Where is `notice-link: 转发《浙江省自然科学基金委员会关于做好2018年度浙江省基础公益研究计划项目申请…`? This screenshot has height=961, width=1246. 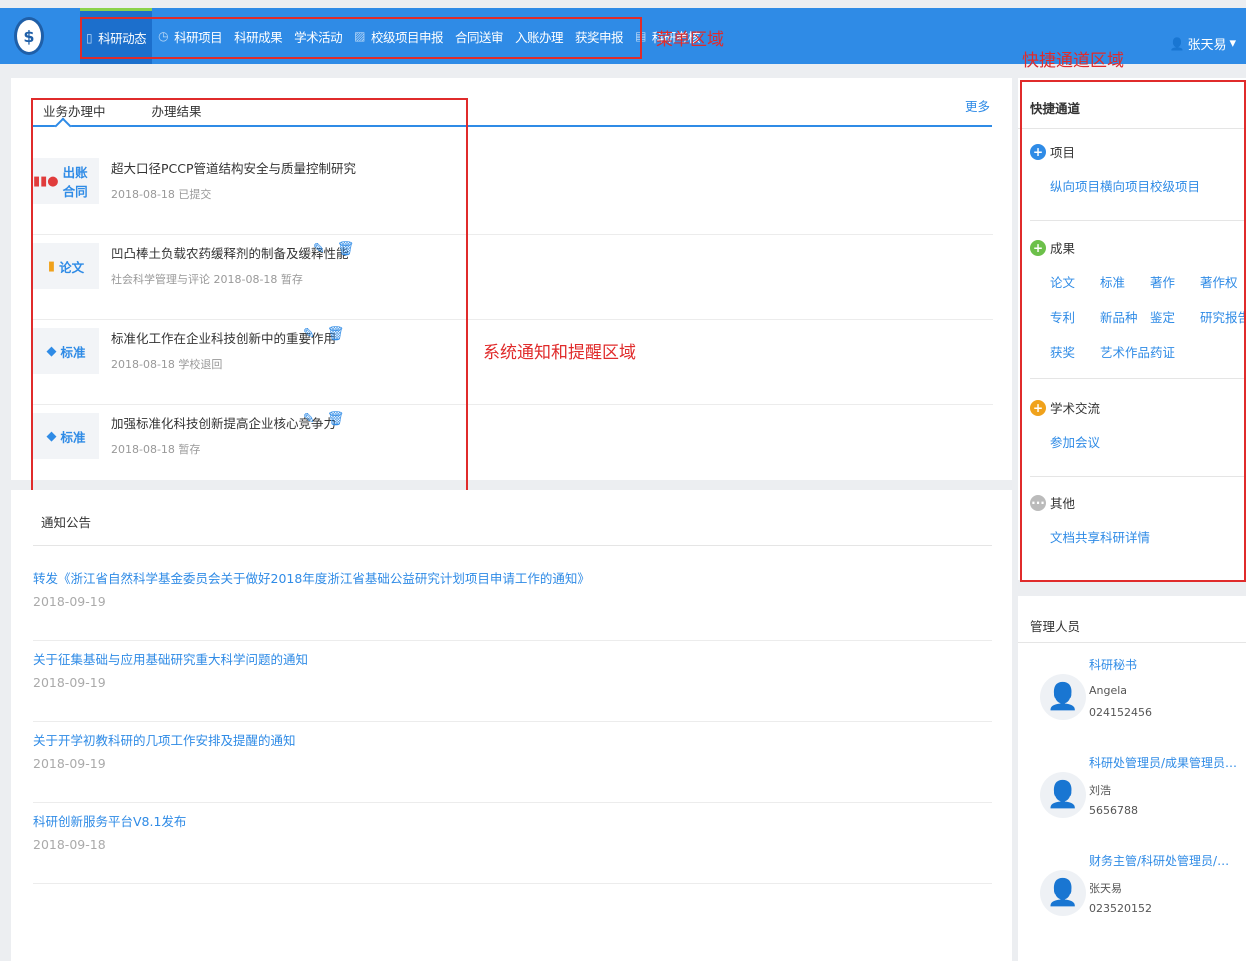 notice-link: 转发《浙江省自然科学基金委员会关于做好2018年度浙江省基础公益研究计划项目申请… is located at coordinates (311, 577).